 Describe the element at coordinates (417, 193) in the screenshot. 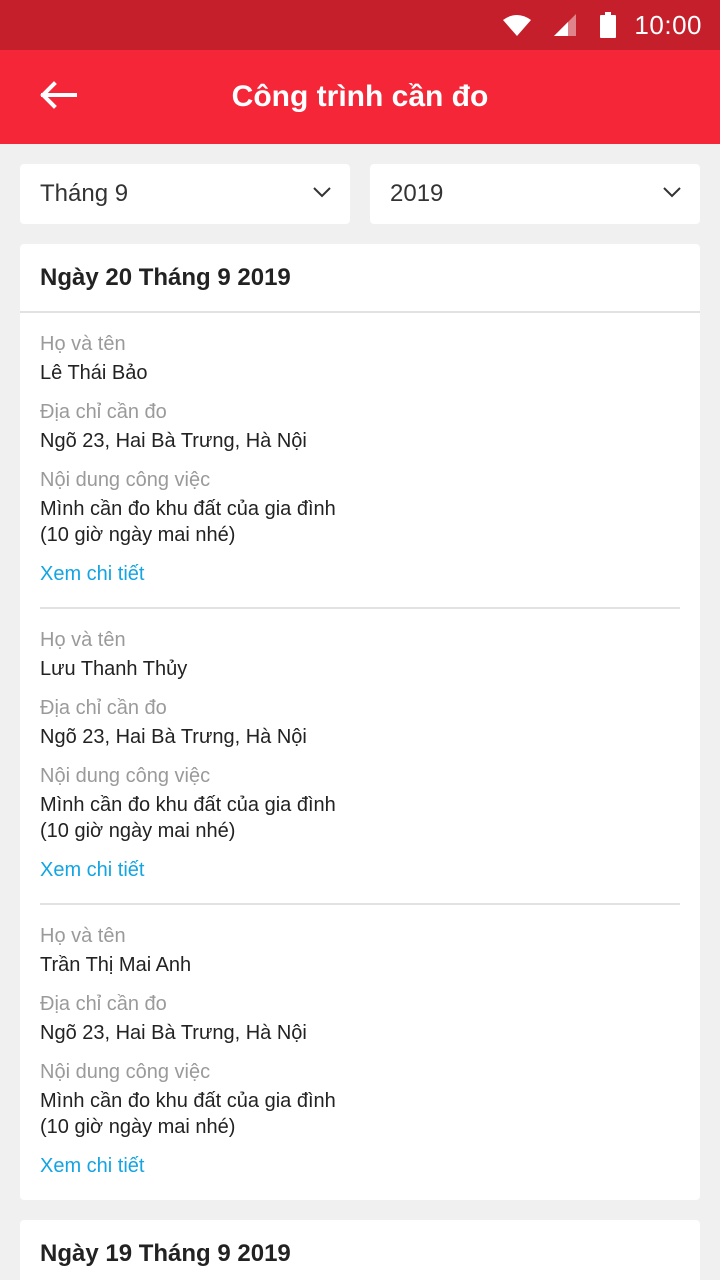

I see `year-select-value: 2019` at that location.